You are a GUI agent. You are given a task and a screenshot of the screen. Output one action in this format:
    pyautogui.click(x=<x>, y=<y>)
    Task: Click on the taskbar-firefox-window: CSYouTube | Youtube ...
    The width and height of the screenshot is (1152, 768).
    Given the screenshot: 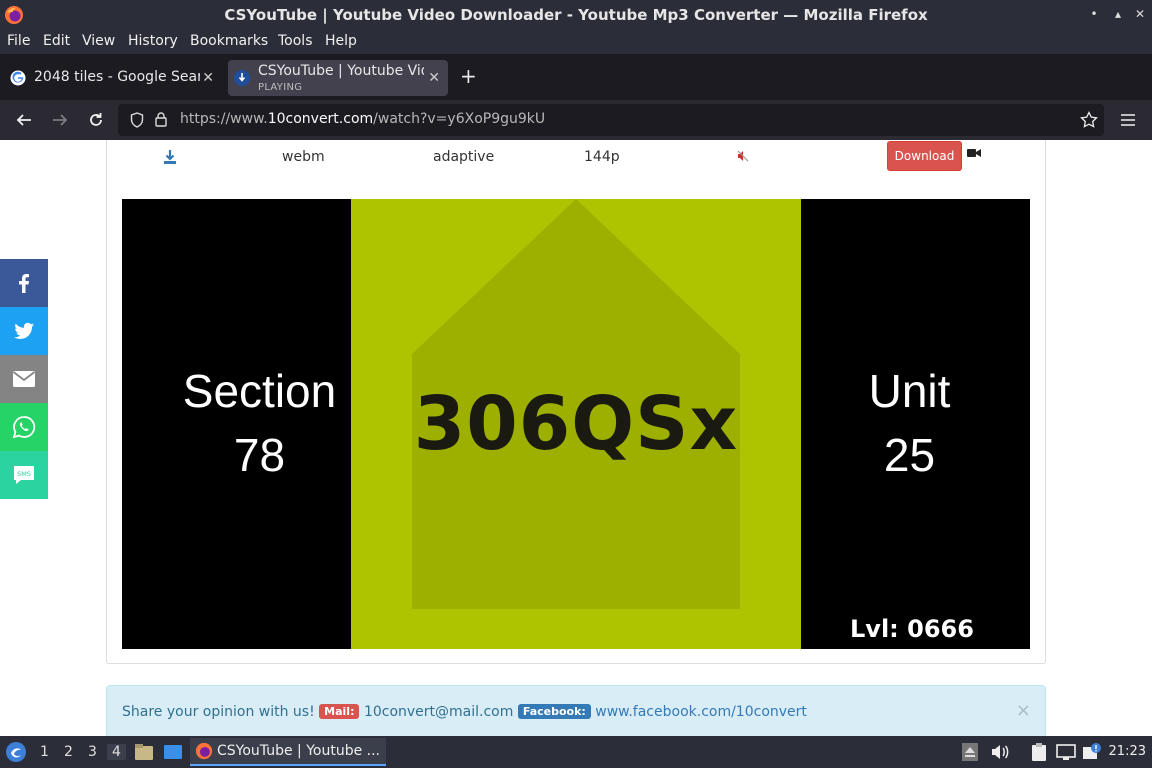 What is the action you would take?
    pyautogui.click(x=288, y=752)
    